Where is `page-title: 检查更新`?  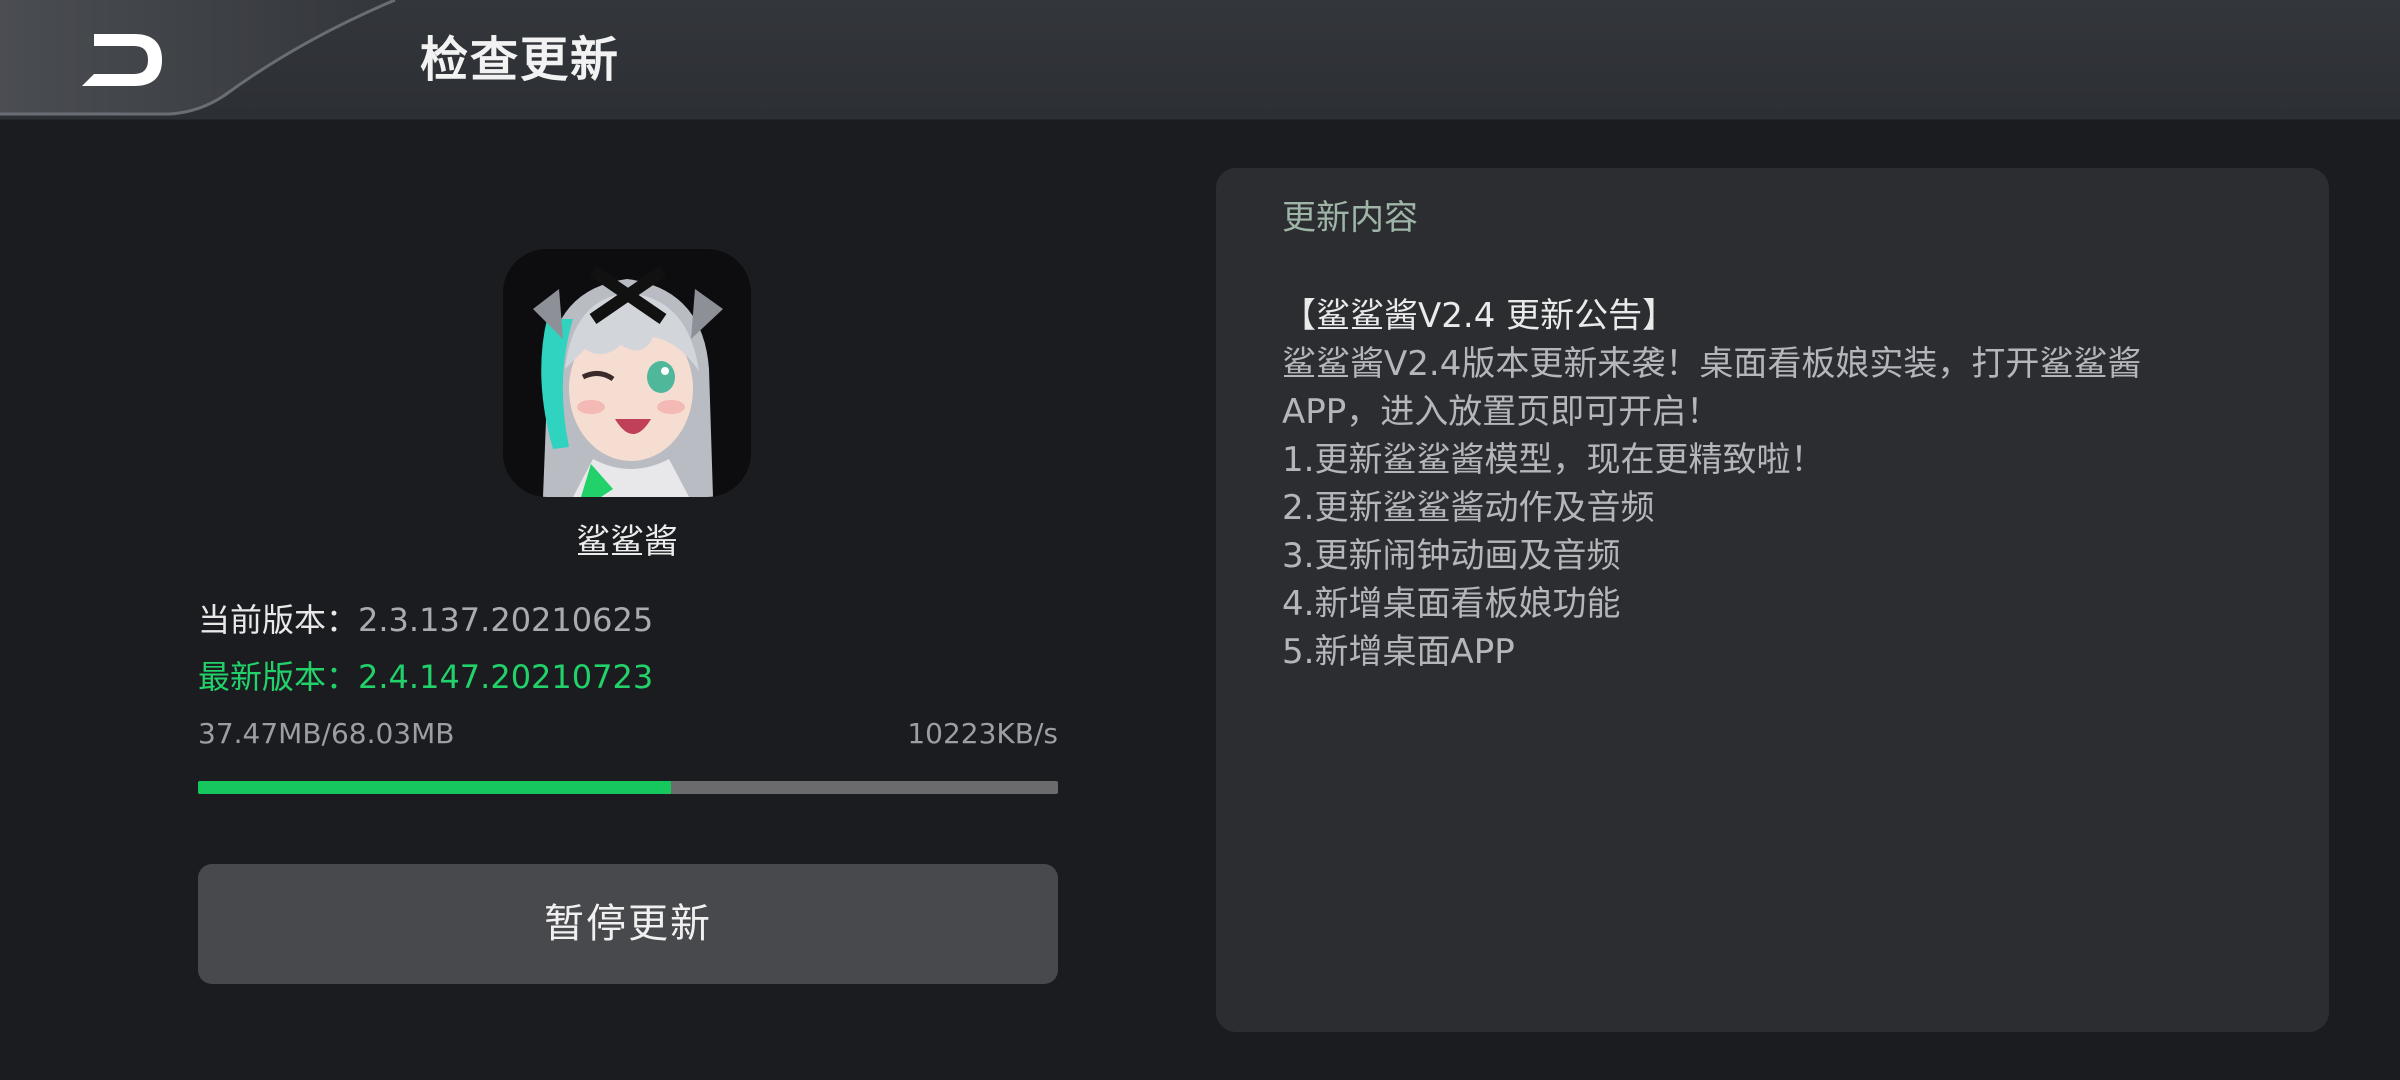 page-title: 检查更新 is located at coordinates (520, 60).